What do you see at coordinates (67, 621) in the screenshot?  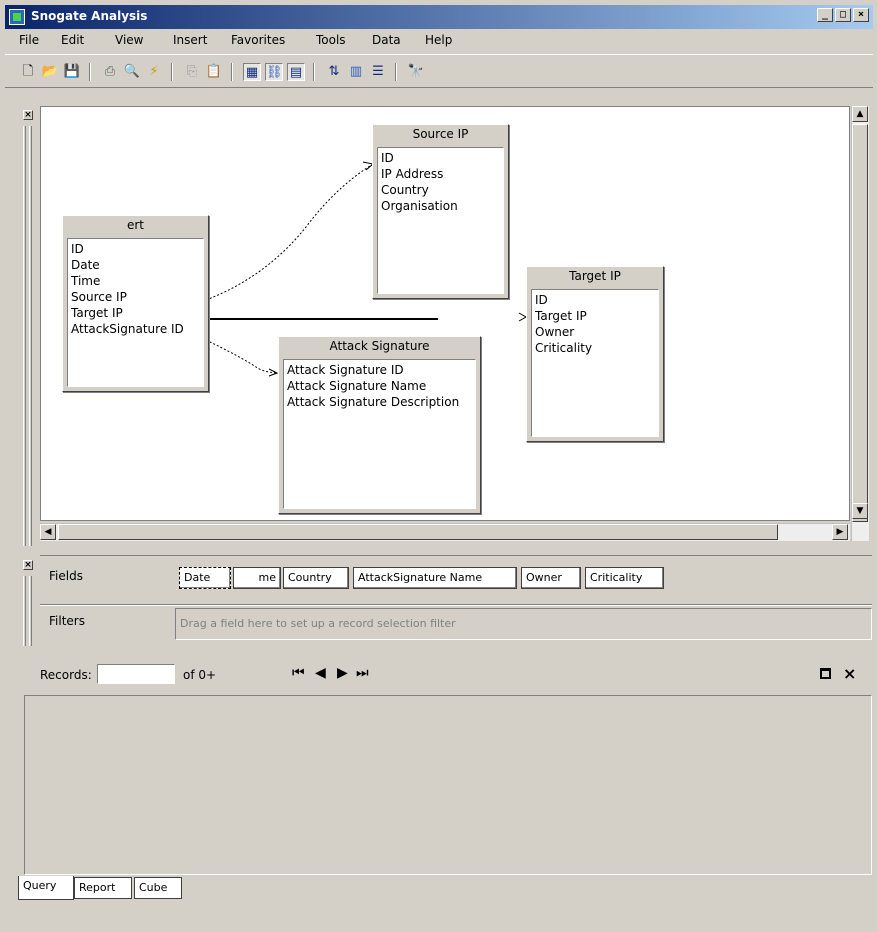 I see `filters-label: Filters` at bounding box center [67, 621].